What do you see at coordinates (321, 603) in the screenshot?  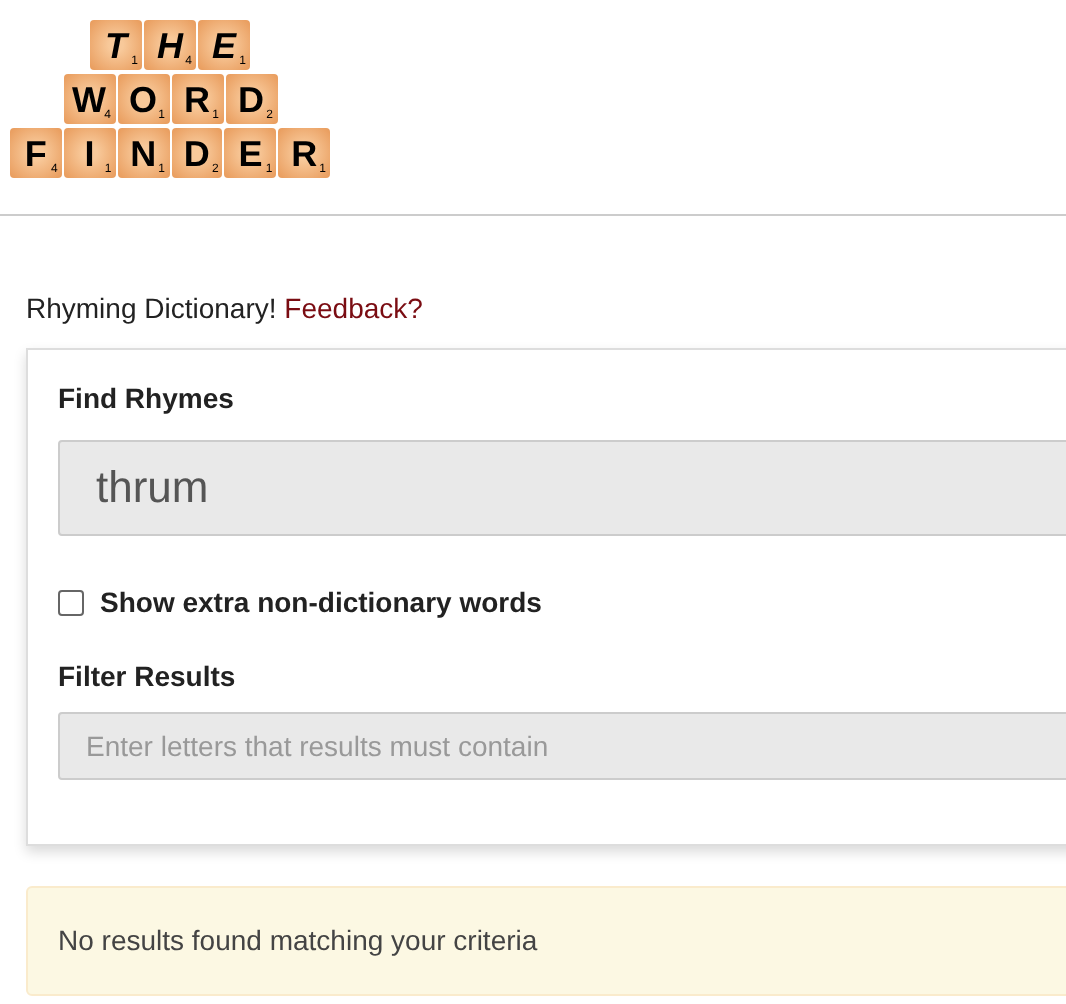 I see `extra-words-label: Show extra non-dictionary words` at bounding box center [321, 603].